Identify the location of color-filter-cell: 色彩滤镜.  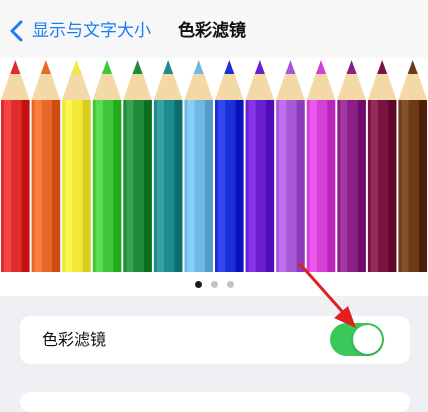
(215, 340).